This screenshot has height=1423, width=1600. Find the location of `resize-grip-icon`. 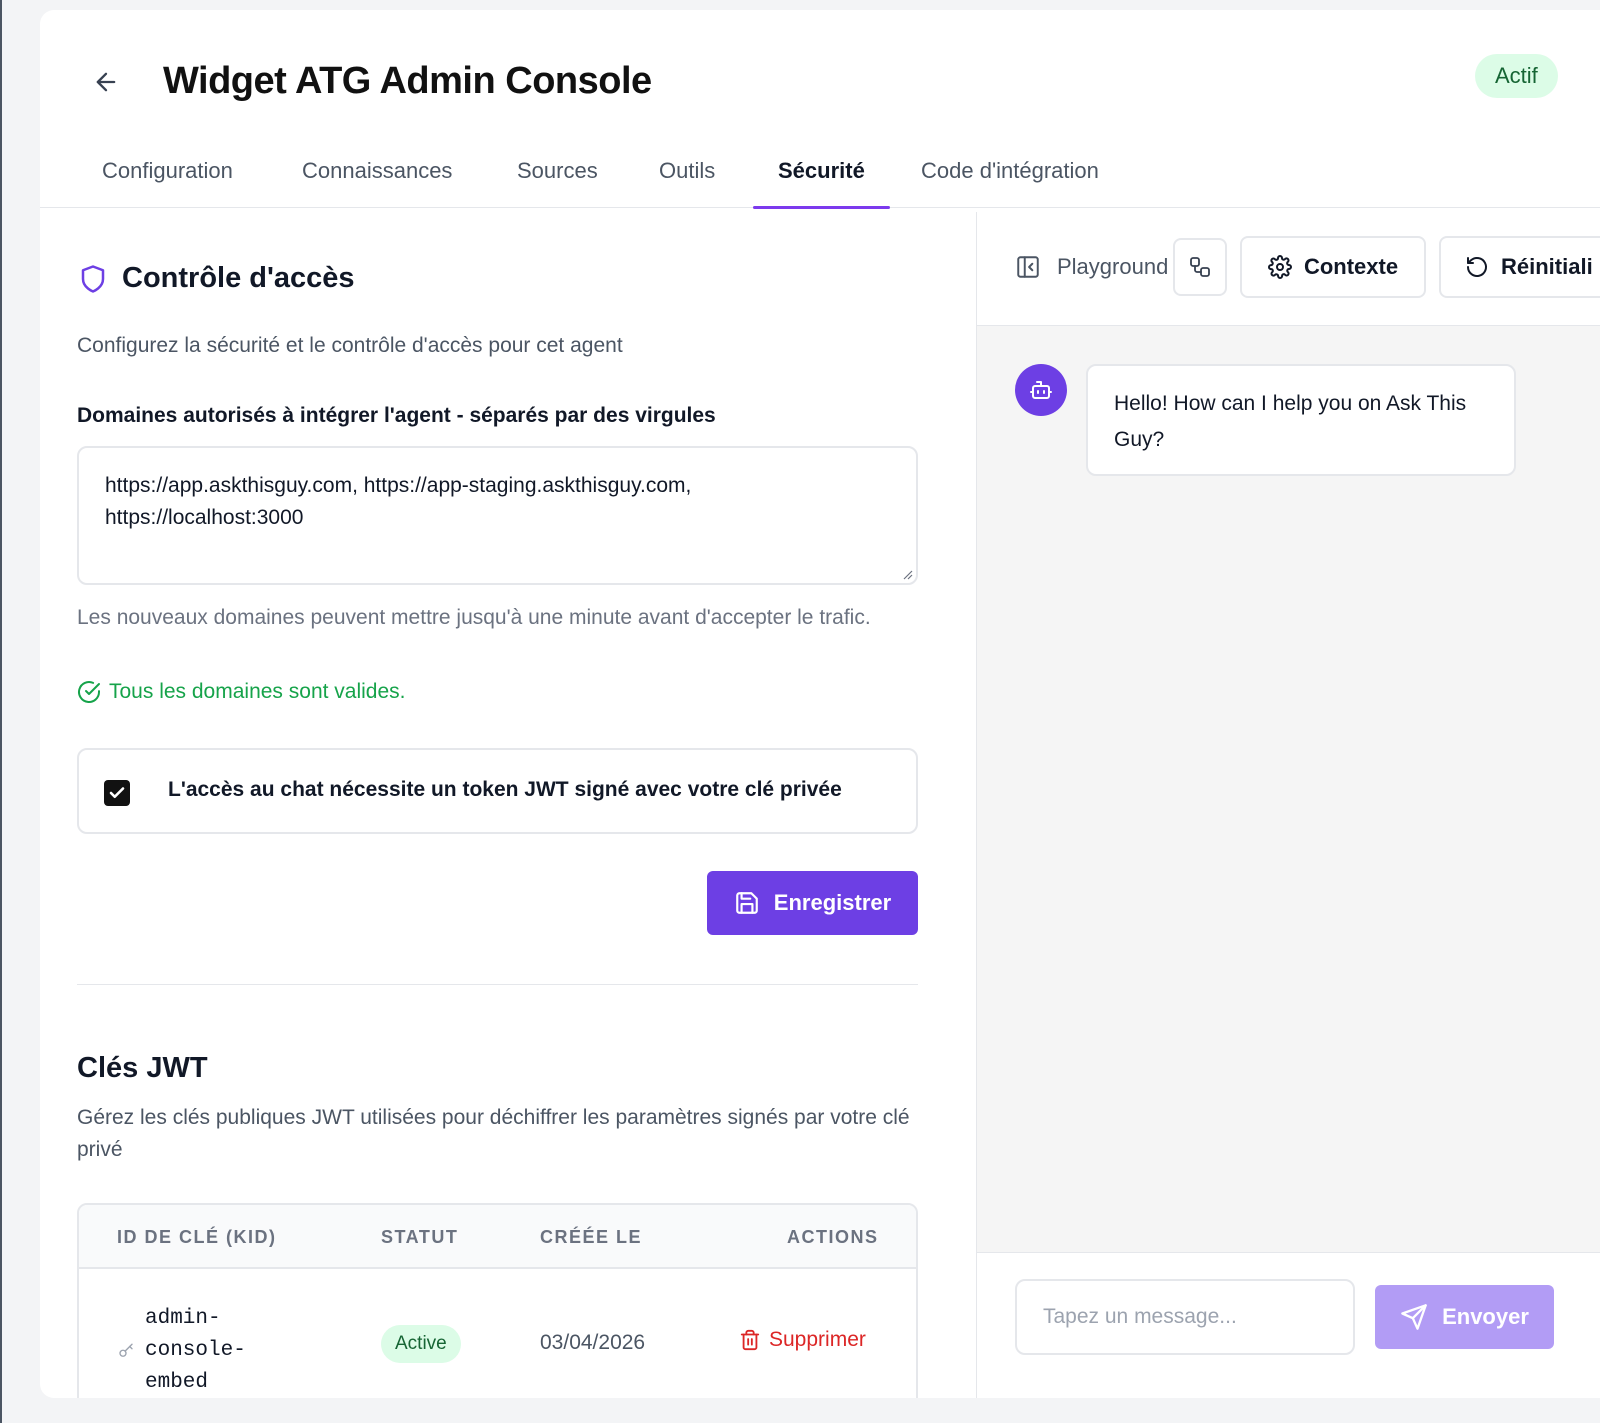

resize-grip-icon is located at coordinates (907, 574).